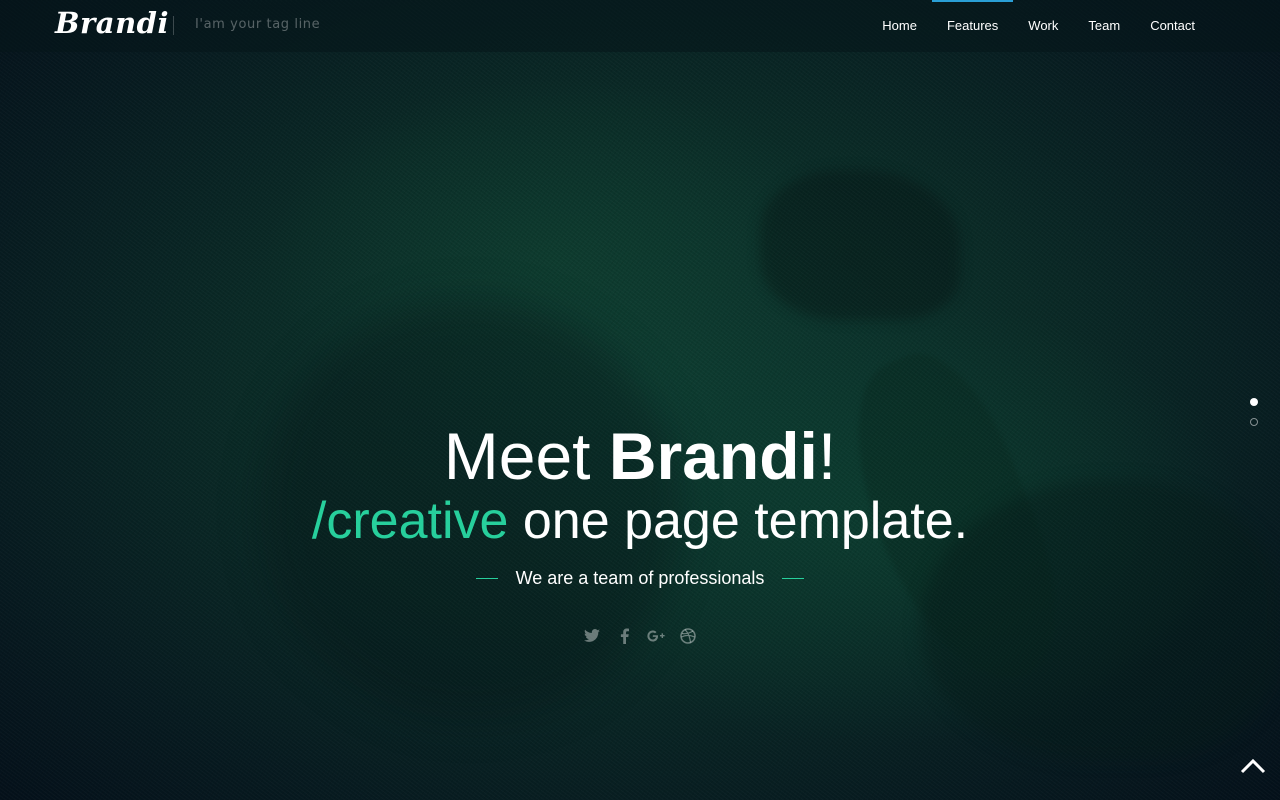  Describe the element at coordinates (526, 456) in the screenshot. I see `headline-prefix: Meet` at that location.